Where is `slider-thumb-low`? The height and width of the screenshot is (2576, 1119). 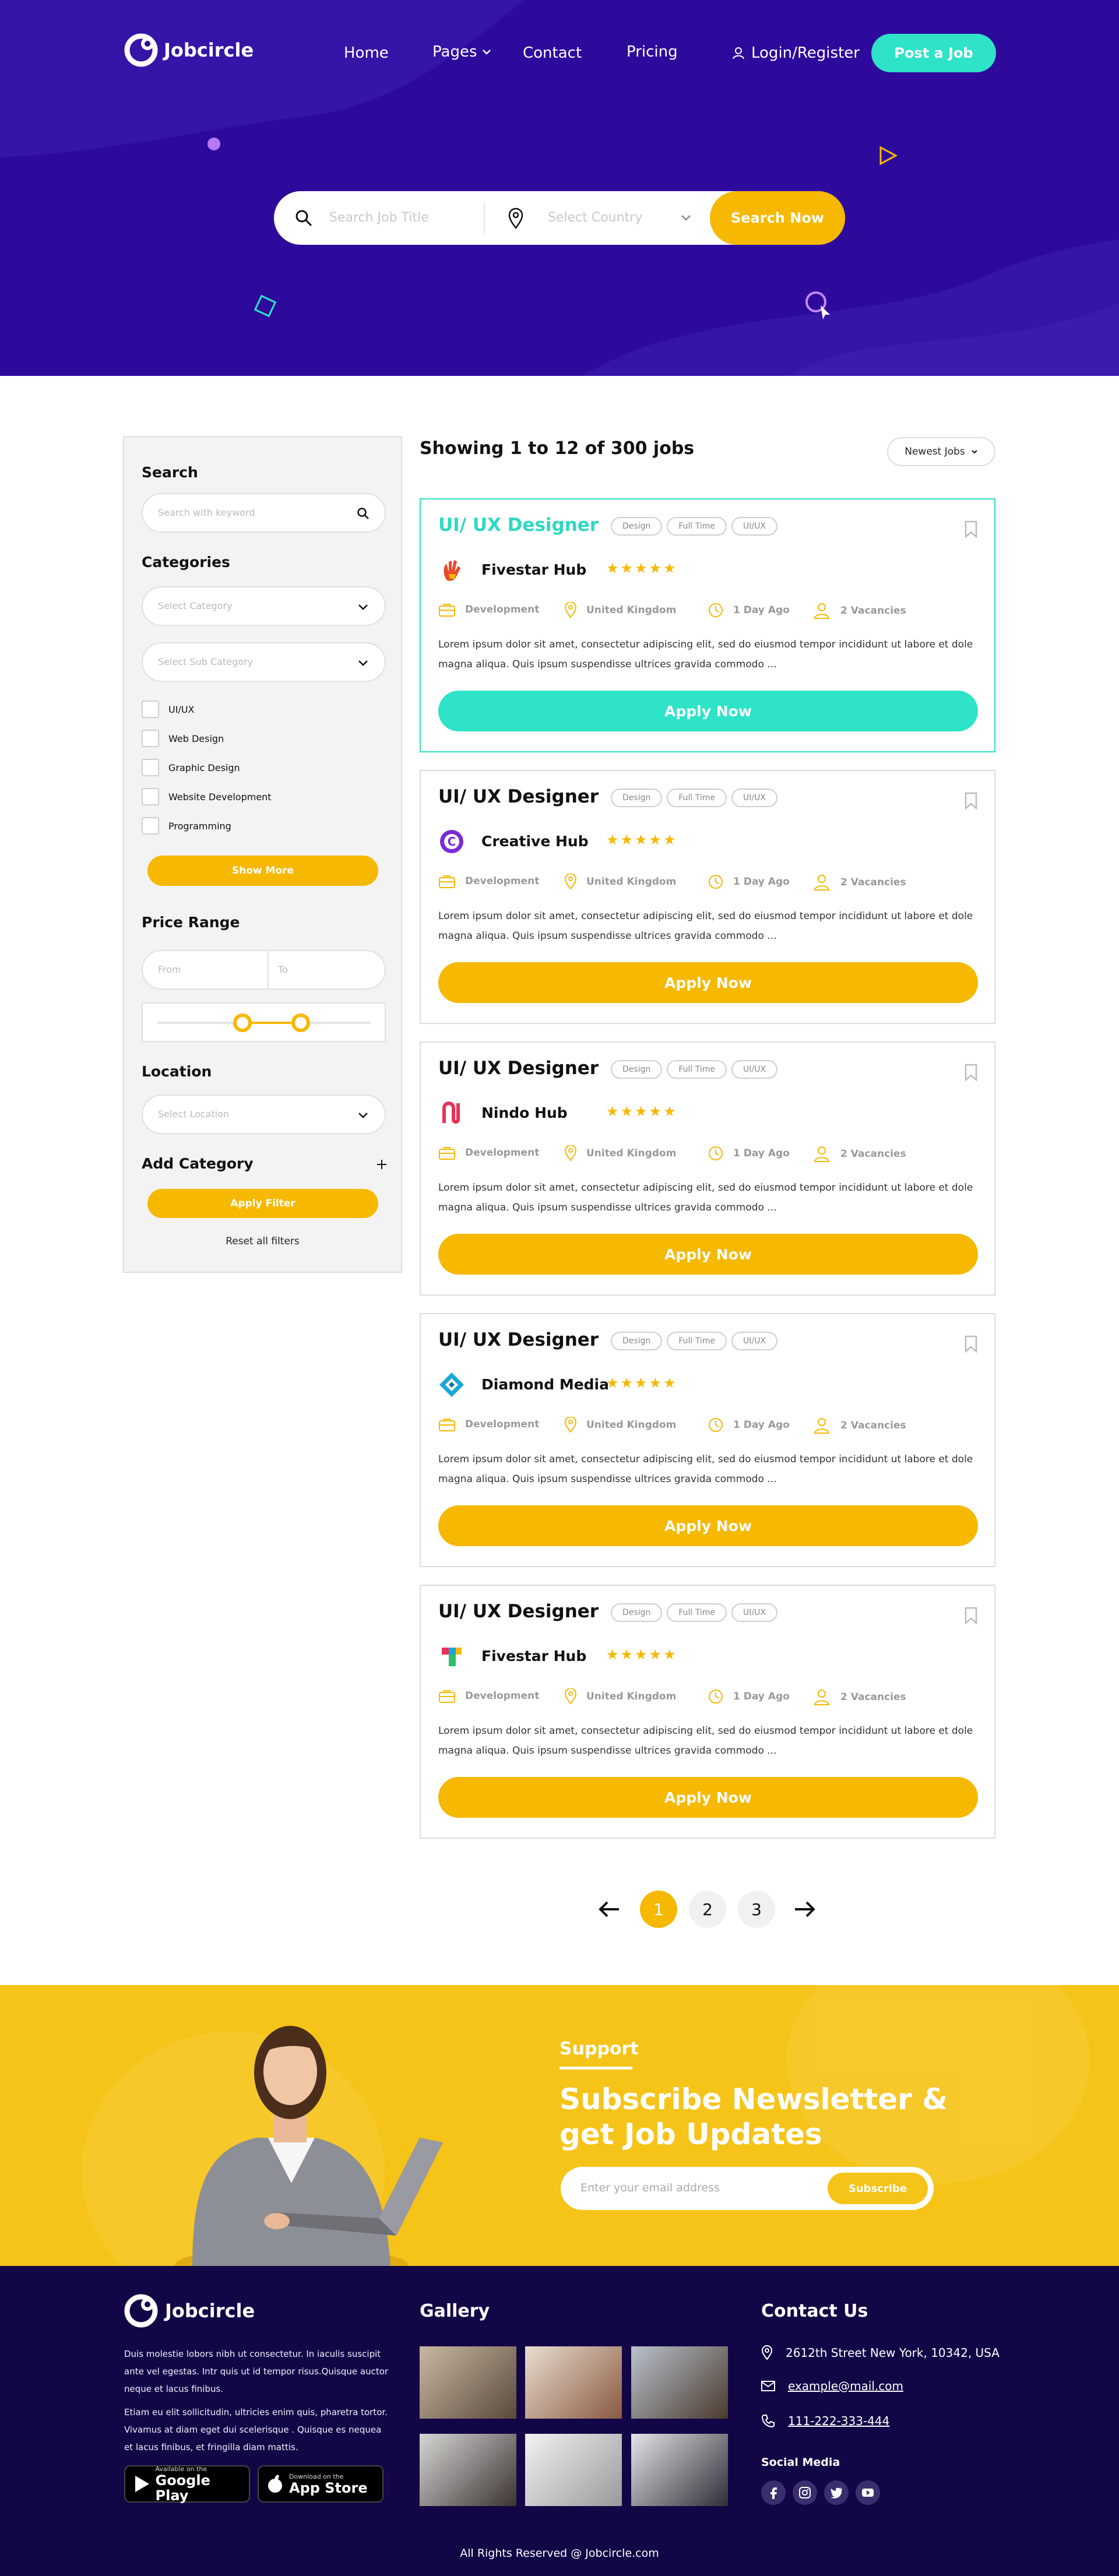 slider-thumb-low is located at coordinates (242, 1023).